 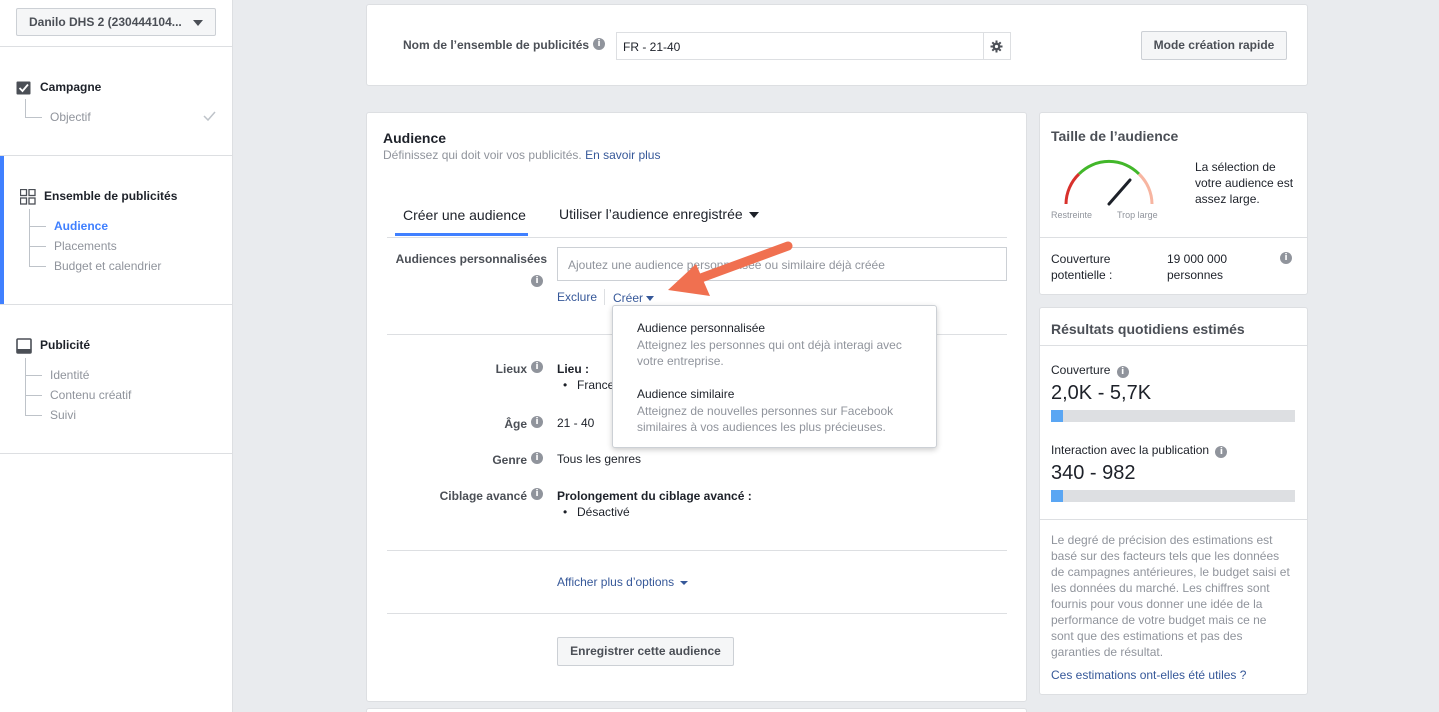 I want to click on locations-label: Lieux, so click(x=511, y=369).